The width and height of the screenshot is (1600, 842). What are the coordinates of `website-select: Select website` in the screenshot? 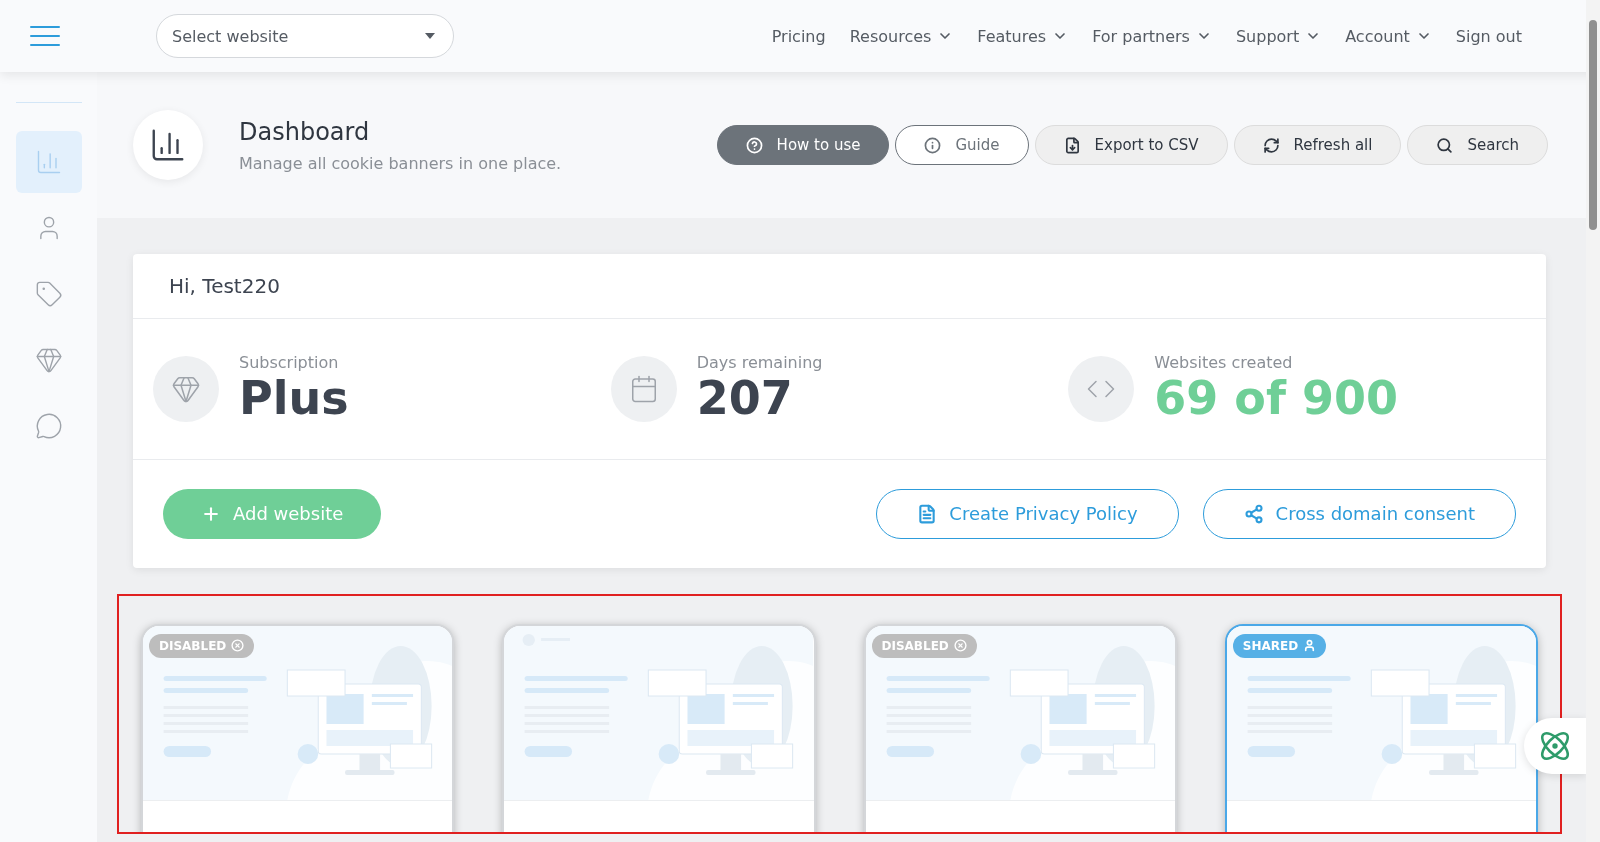 It's located at (305, 36).